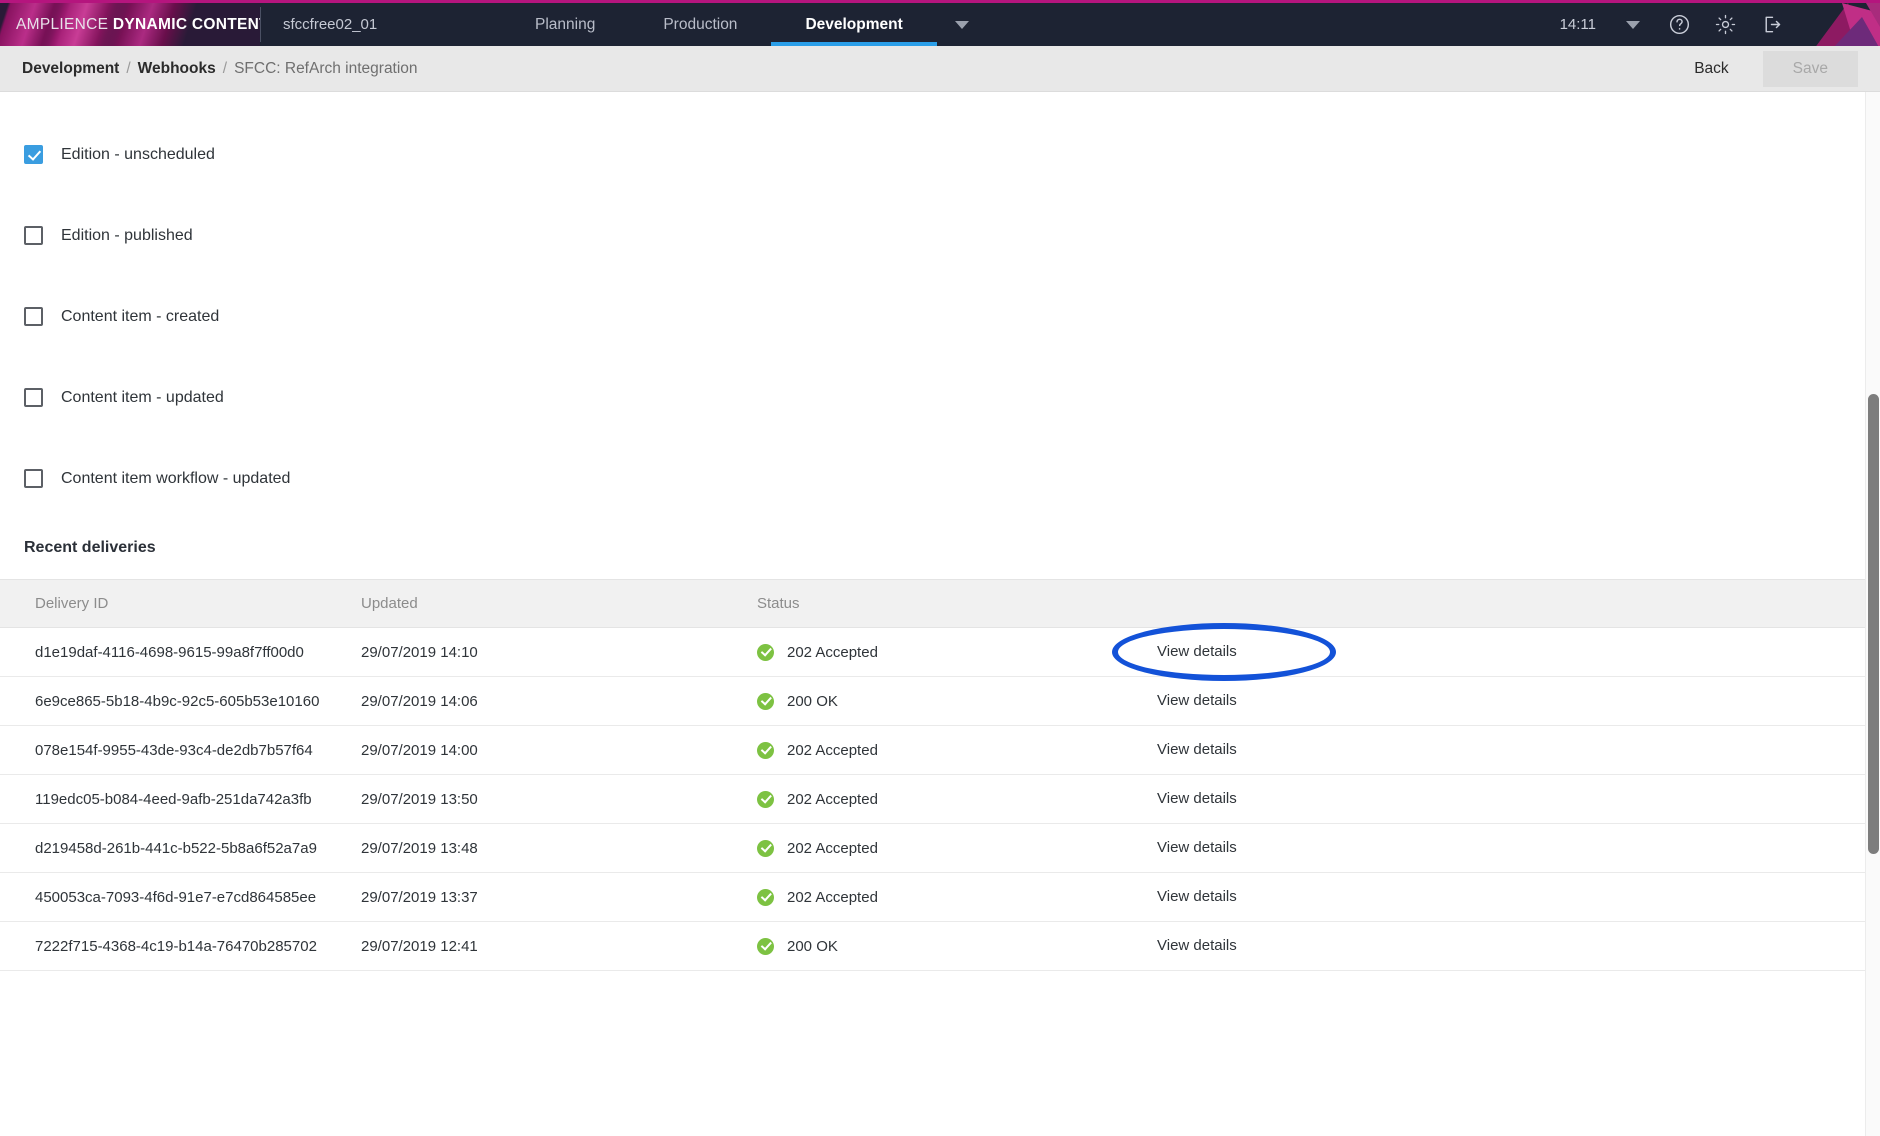  I want to click on nav-chevron-down-icon, so click(962, 24).